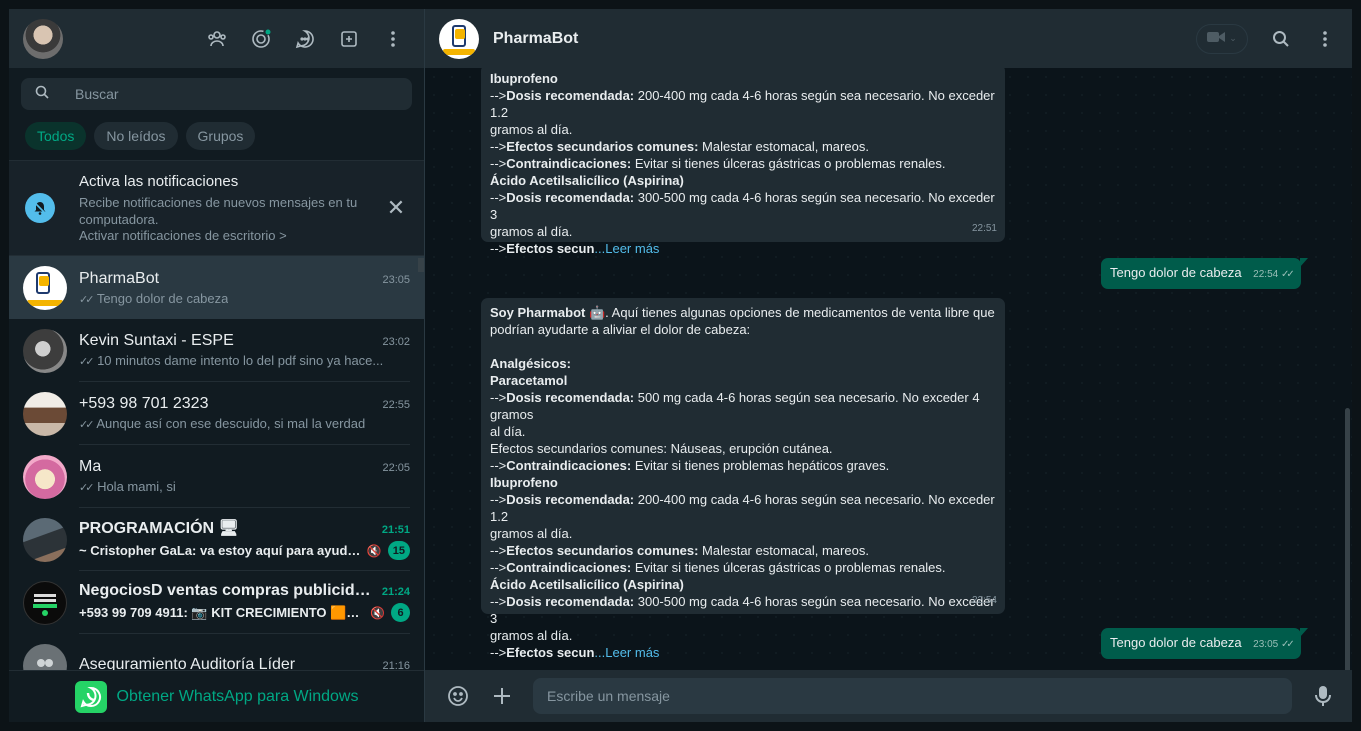 The width and height of the screenshot is (1361, 731). Describe the element at coordinates (90, 696) in the screenshot. I see `whatsapp-logo-icon` at that location.